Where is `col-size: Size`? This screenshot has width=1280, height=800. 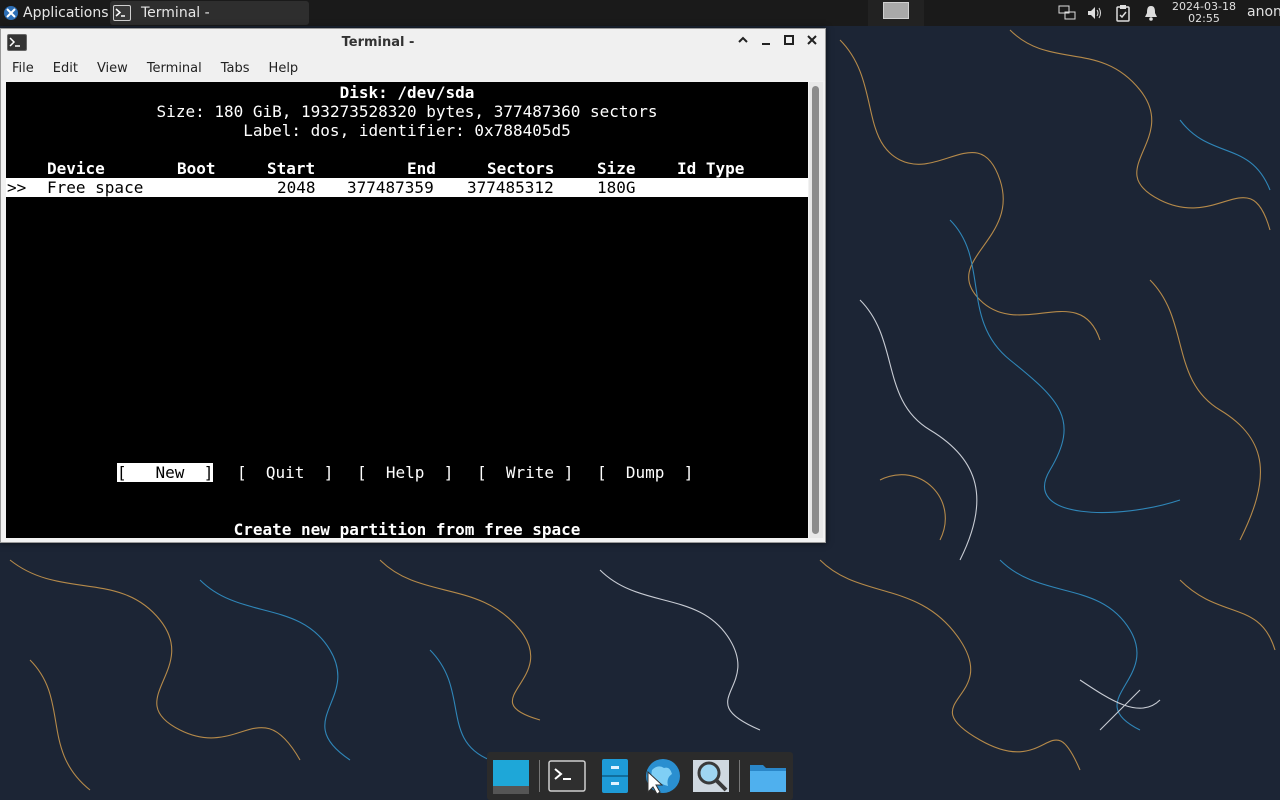
col-size: Size is located at coordinates (616, 168).